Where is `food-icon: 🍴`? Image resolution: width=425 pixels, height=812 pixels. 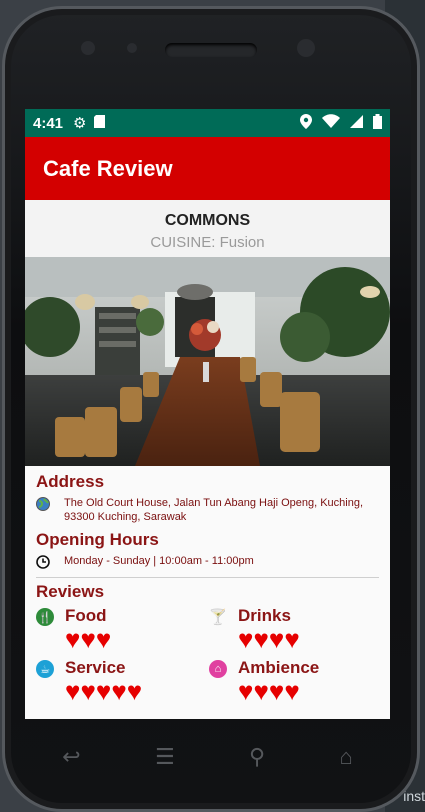
food-icon: 🍴 is located at coordinates (45, 617).